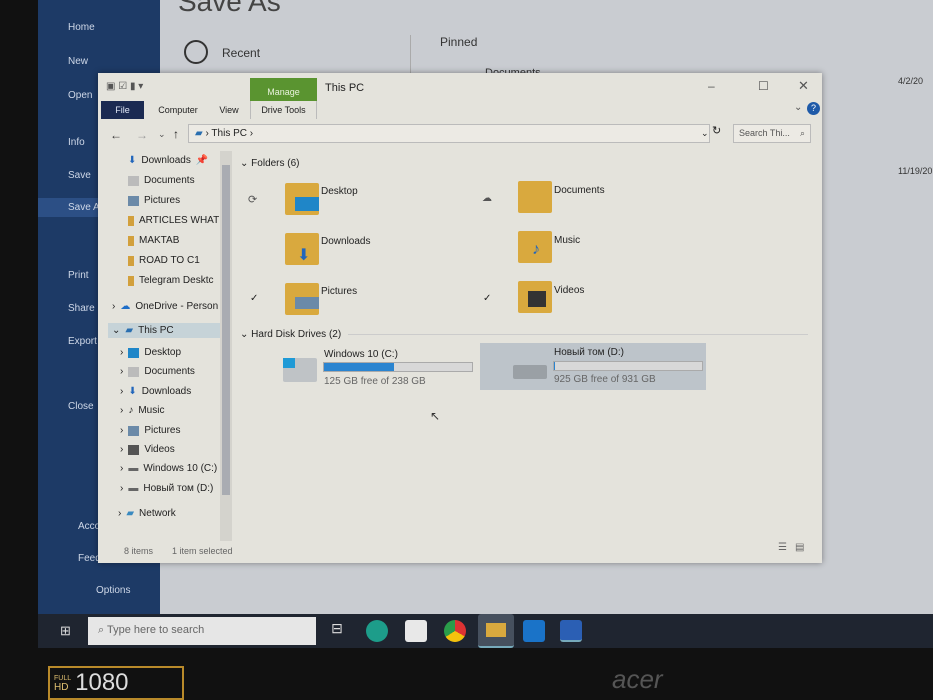 The width and height of the screenshot is (933, 700). What do you see at coordinates (283, 89) in the screenshot?
I see `manage-context-tab: Manage` at bounding box center [283, 89].